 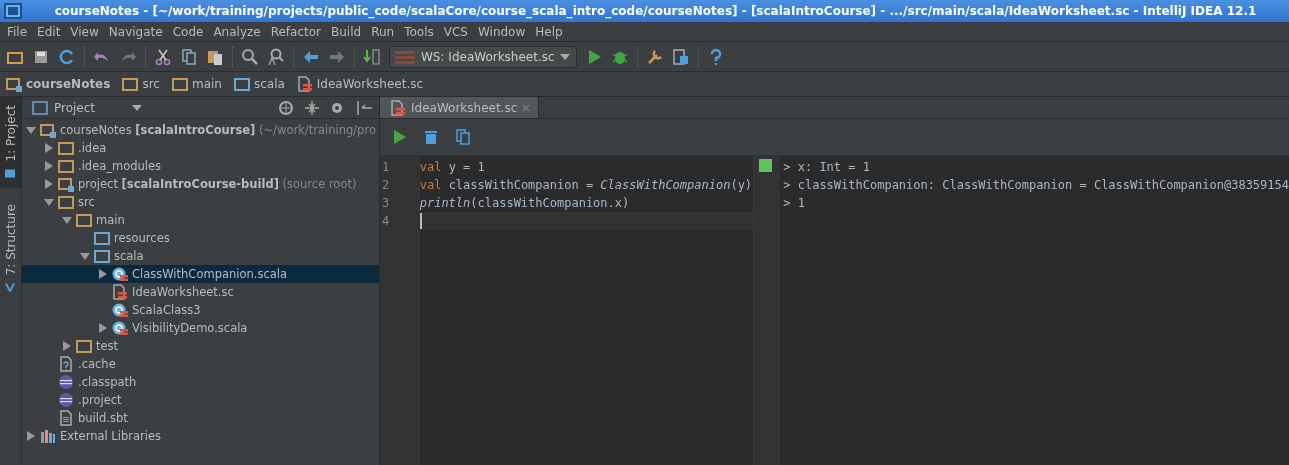 What do you see at coordinates (107, 382) in the screenshot?
I see `tree-item-label: .classpath` at bounding box center [107, 382].